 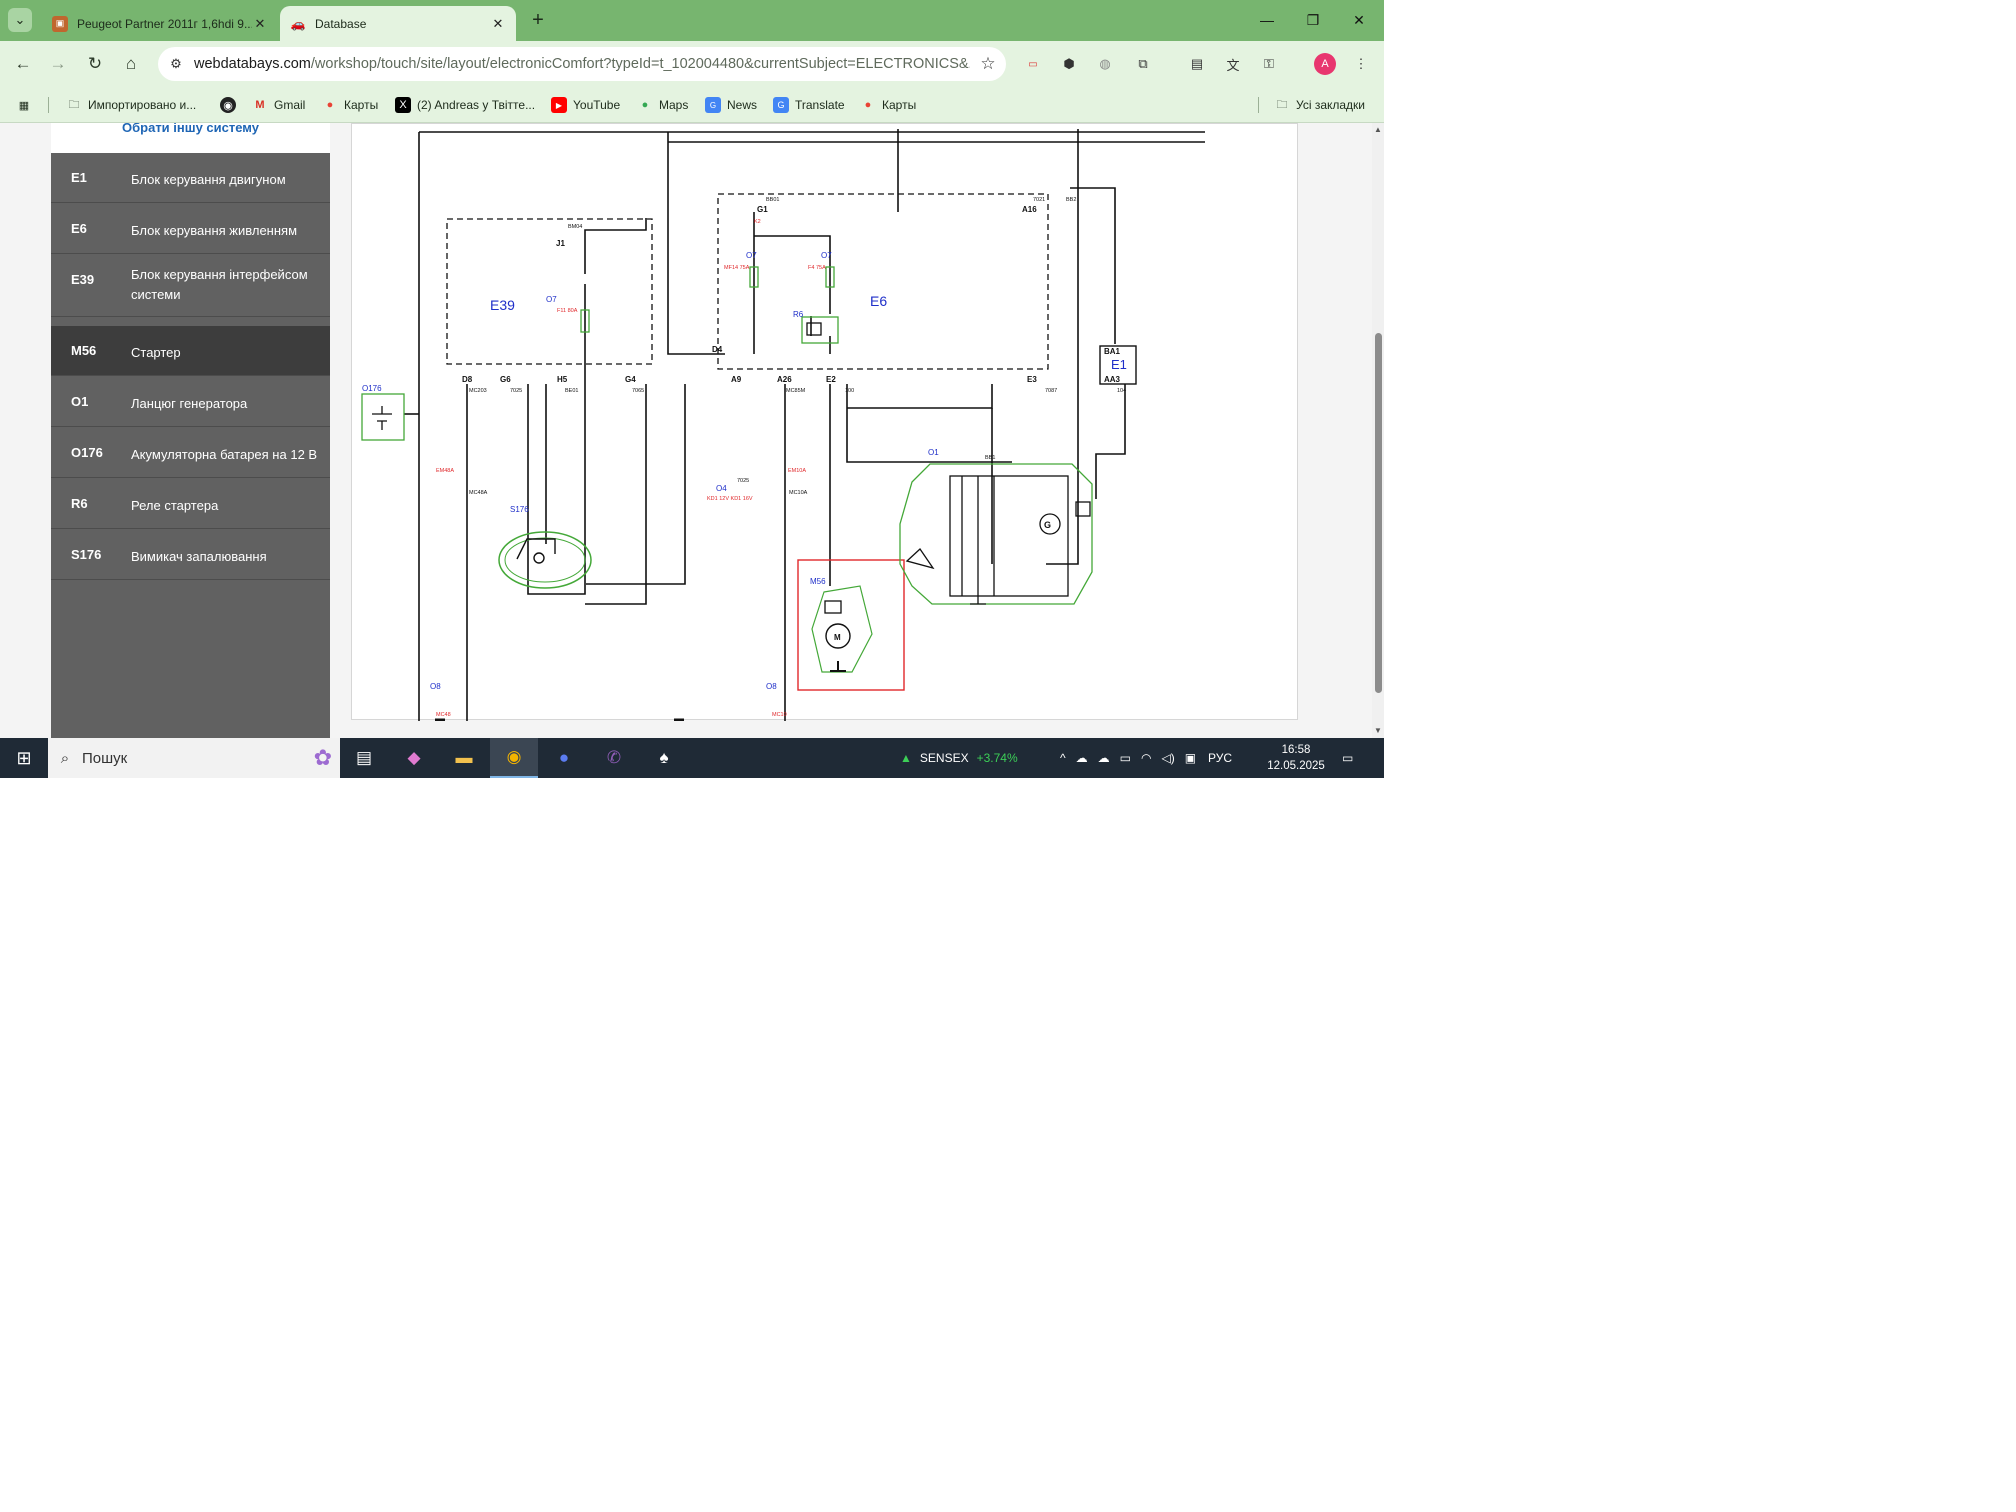 What do you see at coordinates (1378, 730) in the screenshot?
I see `scroll-down-icon: ▼` at bounding box center [1378, 730].